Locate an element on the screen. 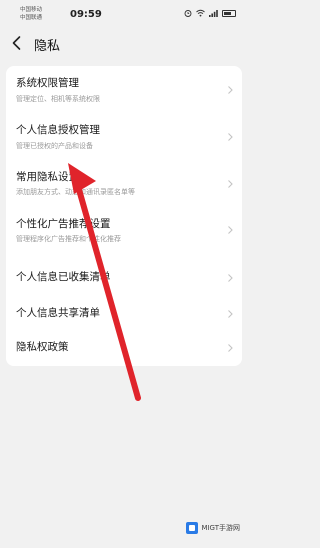 Image resolution: width=320 pixels, height=548 pixels. status-icons is located at coordinates (210, 13).